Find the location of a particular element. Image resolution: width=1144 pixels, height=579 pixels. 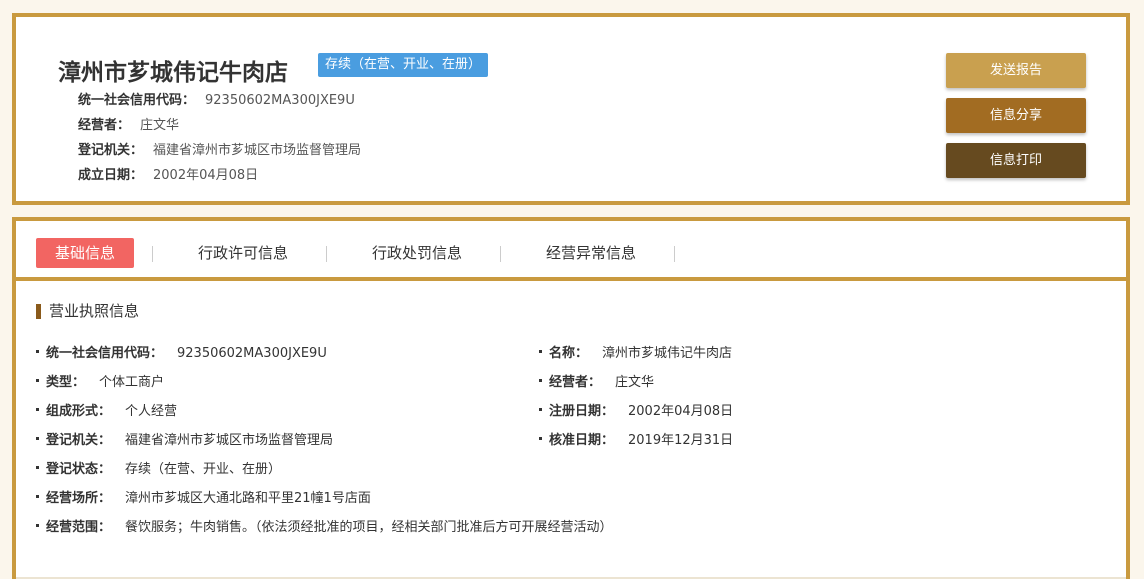

field-label: 经营者： is located at coordinates (575, 382).